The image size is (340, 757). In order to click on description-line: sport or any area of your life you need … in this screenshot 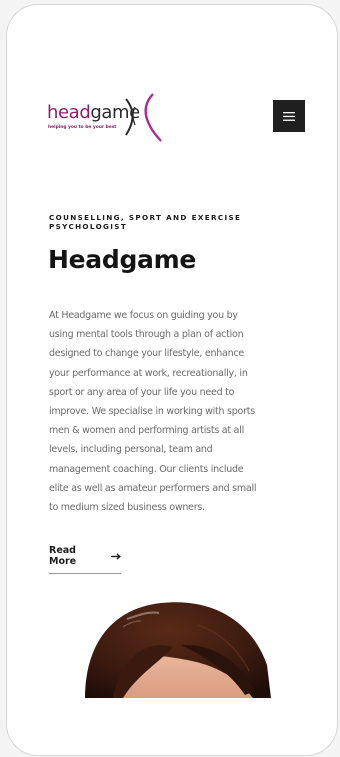, I will do `click(142, 392)`.